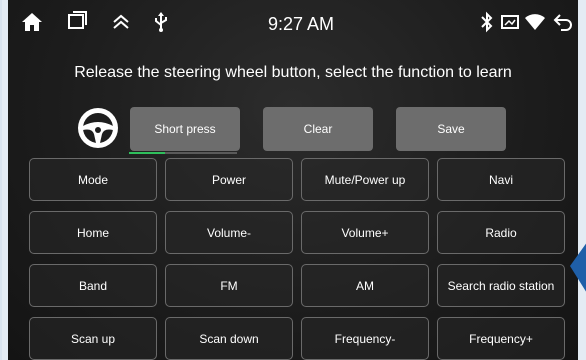 The image size is (586, 360). What do you see at coordinates (185, 129) in the screenshot?
I see `short-press-button: Short press` at bounding box center [185, 129].